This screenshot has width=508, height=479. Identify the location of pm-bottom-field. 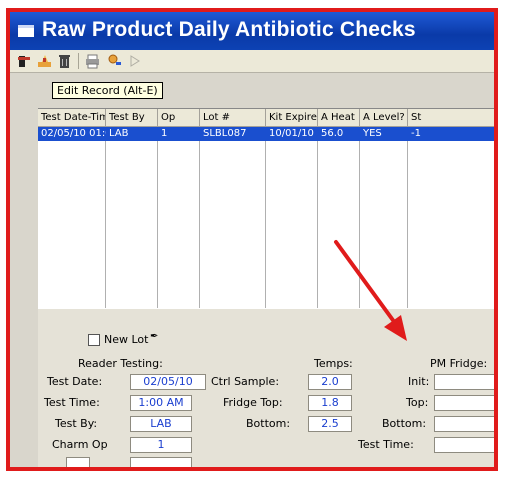
(464, 424).